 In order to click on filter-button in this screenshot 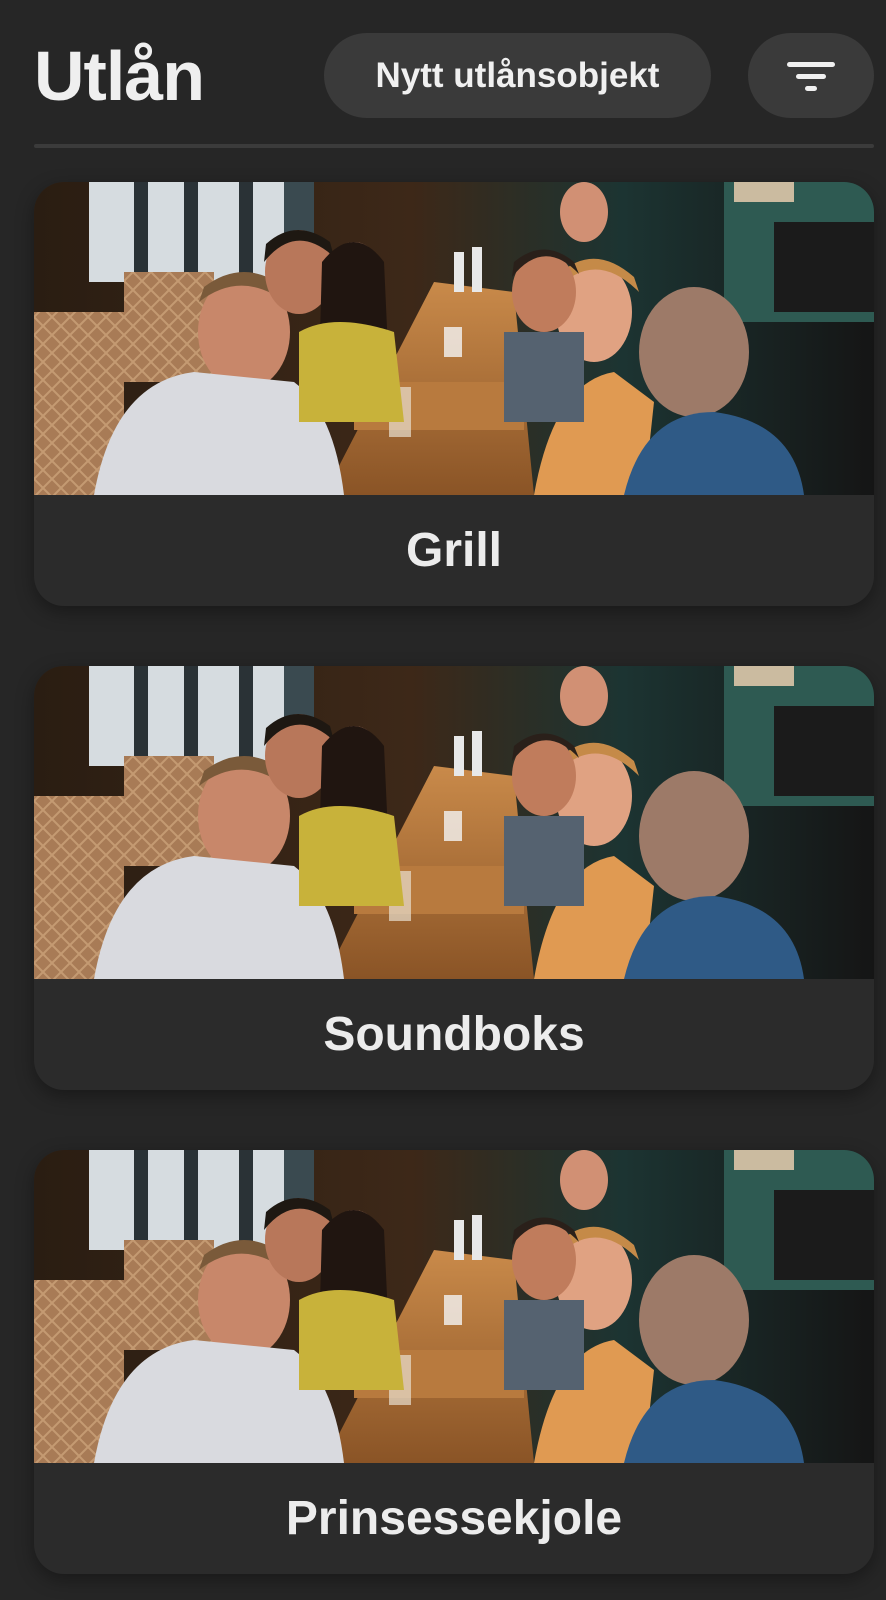, I will do `click(811, 75)`.